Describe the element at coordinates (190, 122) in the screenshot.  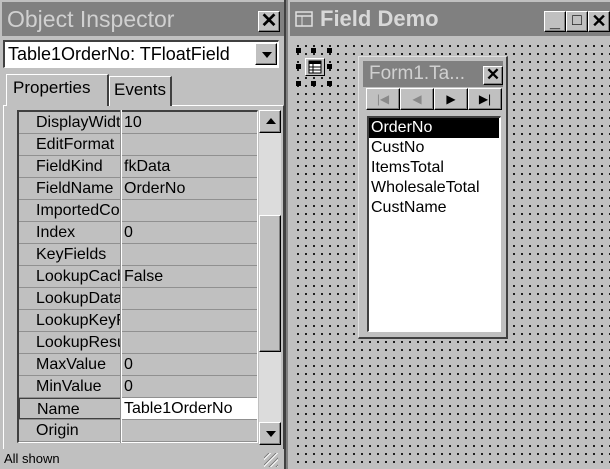
I see `property-value: 10` at that location.